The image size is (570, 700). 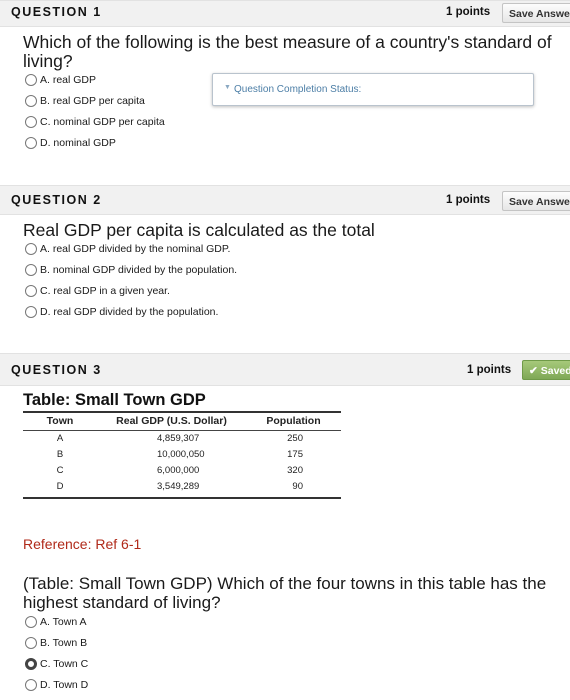 I want to click on question-2-option-d: D. real GDP divided by the population., so click(x=121, y=312).